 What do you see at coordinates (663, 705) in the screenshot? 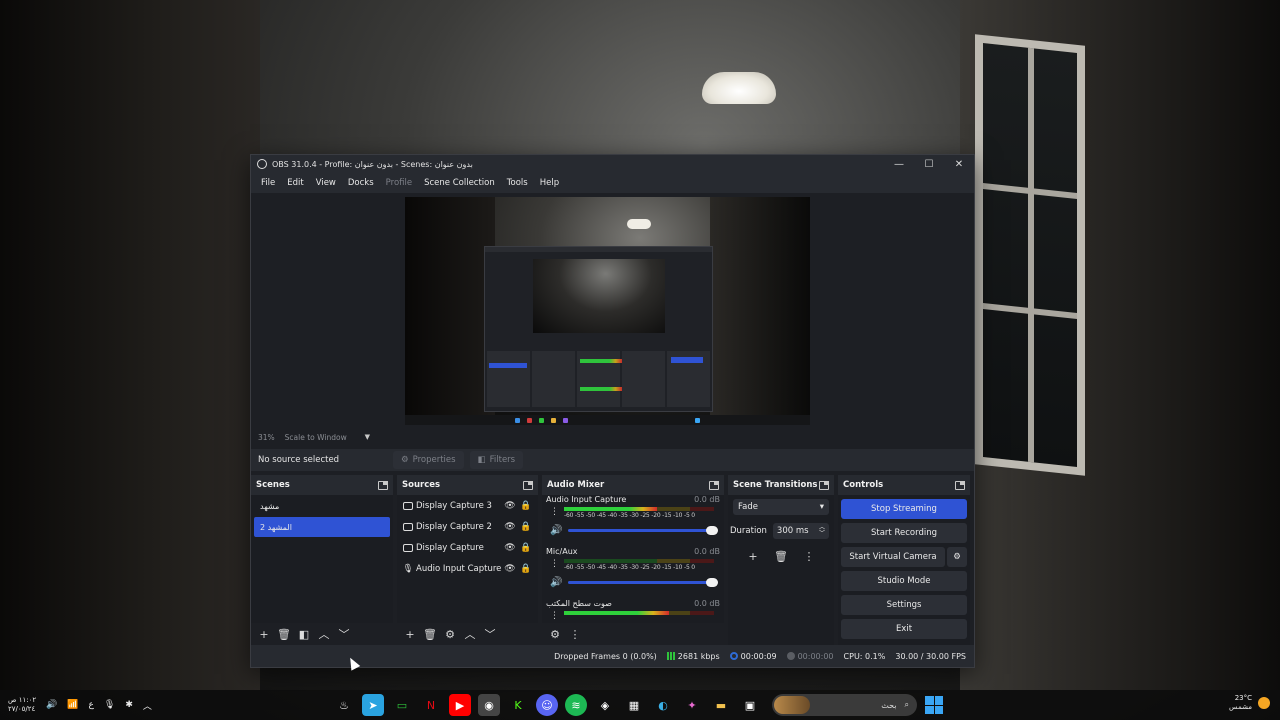
I see `edge-icon: ◐` at bounding box center [663, 705].